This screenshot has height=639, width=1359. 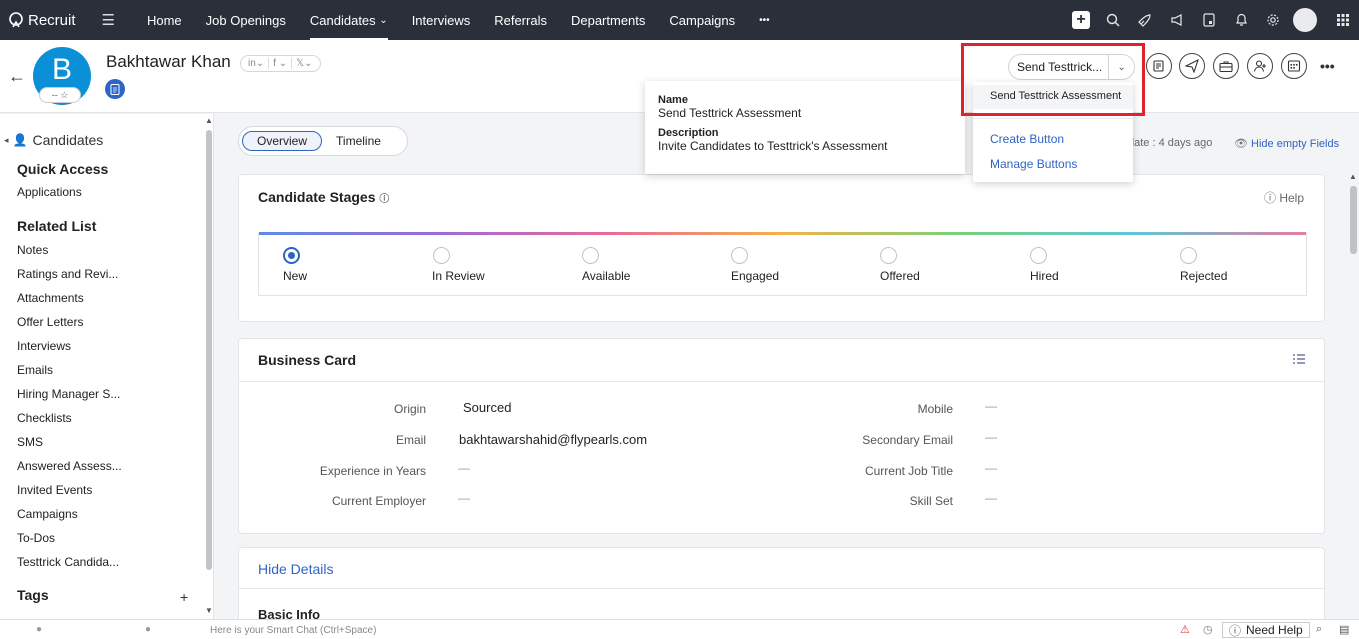 What do you see at coordinates (44, 346) in the screenshot?
I see `sidebar-item-interviews: Interviews` at bounding box center [44, 346].